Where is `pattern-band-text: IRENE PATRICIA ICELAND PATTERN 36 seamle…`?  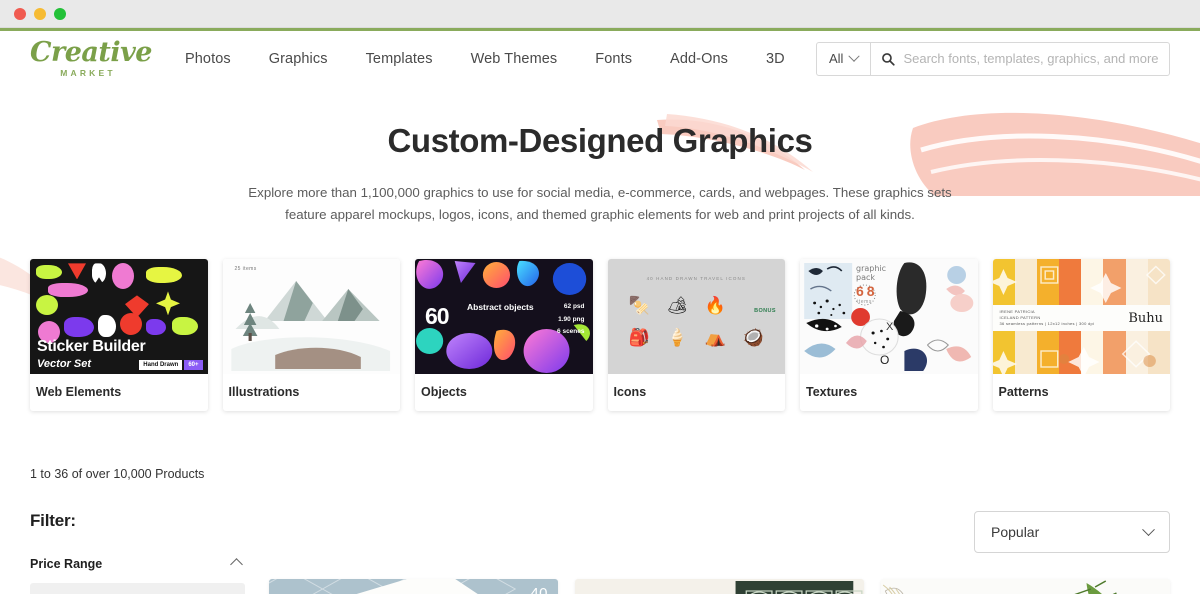 pattern-band-text: IRENE PATRICIA ICELAND PATTERN 36 seamle… is located at coordinates (1047, 318).